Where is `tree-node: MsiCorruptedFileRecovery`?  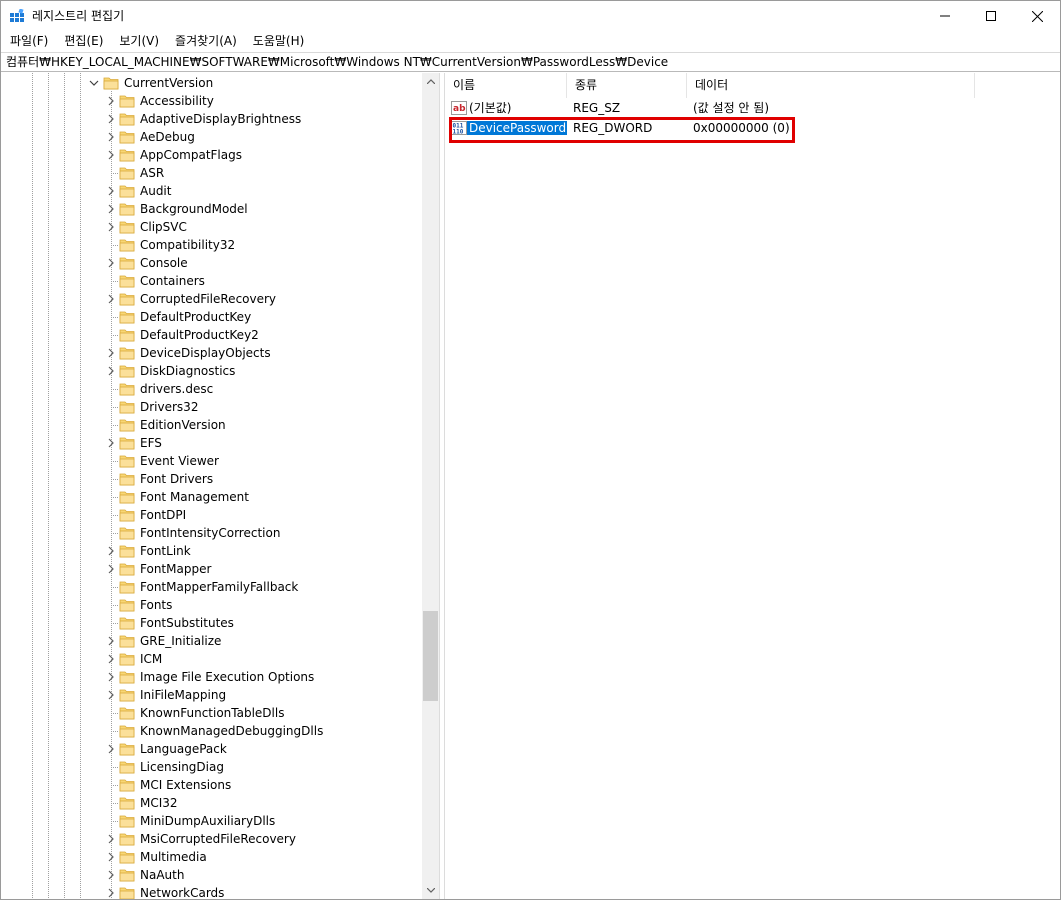
tree-node: MsiCorruptedFileRecovery is located at coordinates (211, 839).